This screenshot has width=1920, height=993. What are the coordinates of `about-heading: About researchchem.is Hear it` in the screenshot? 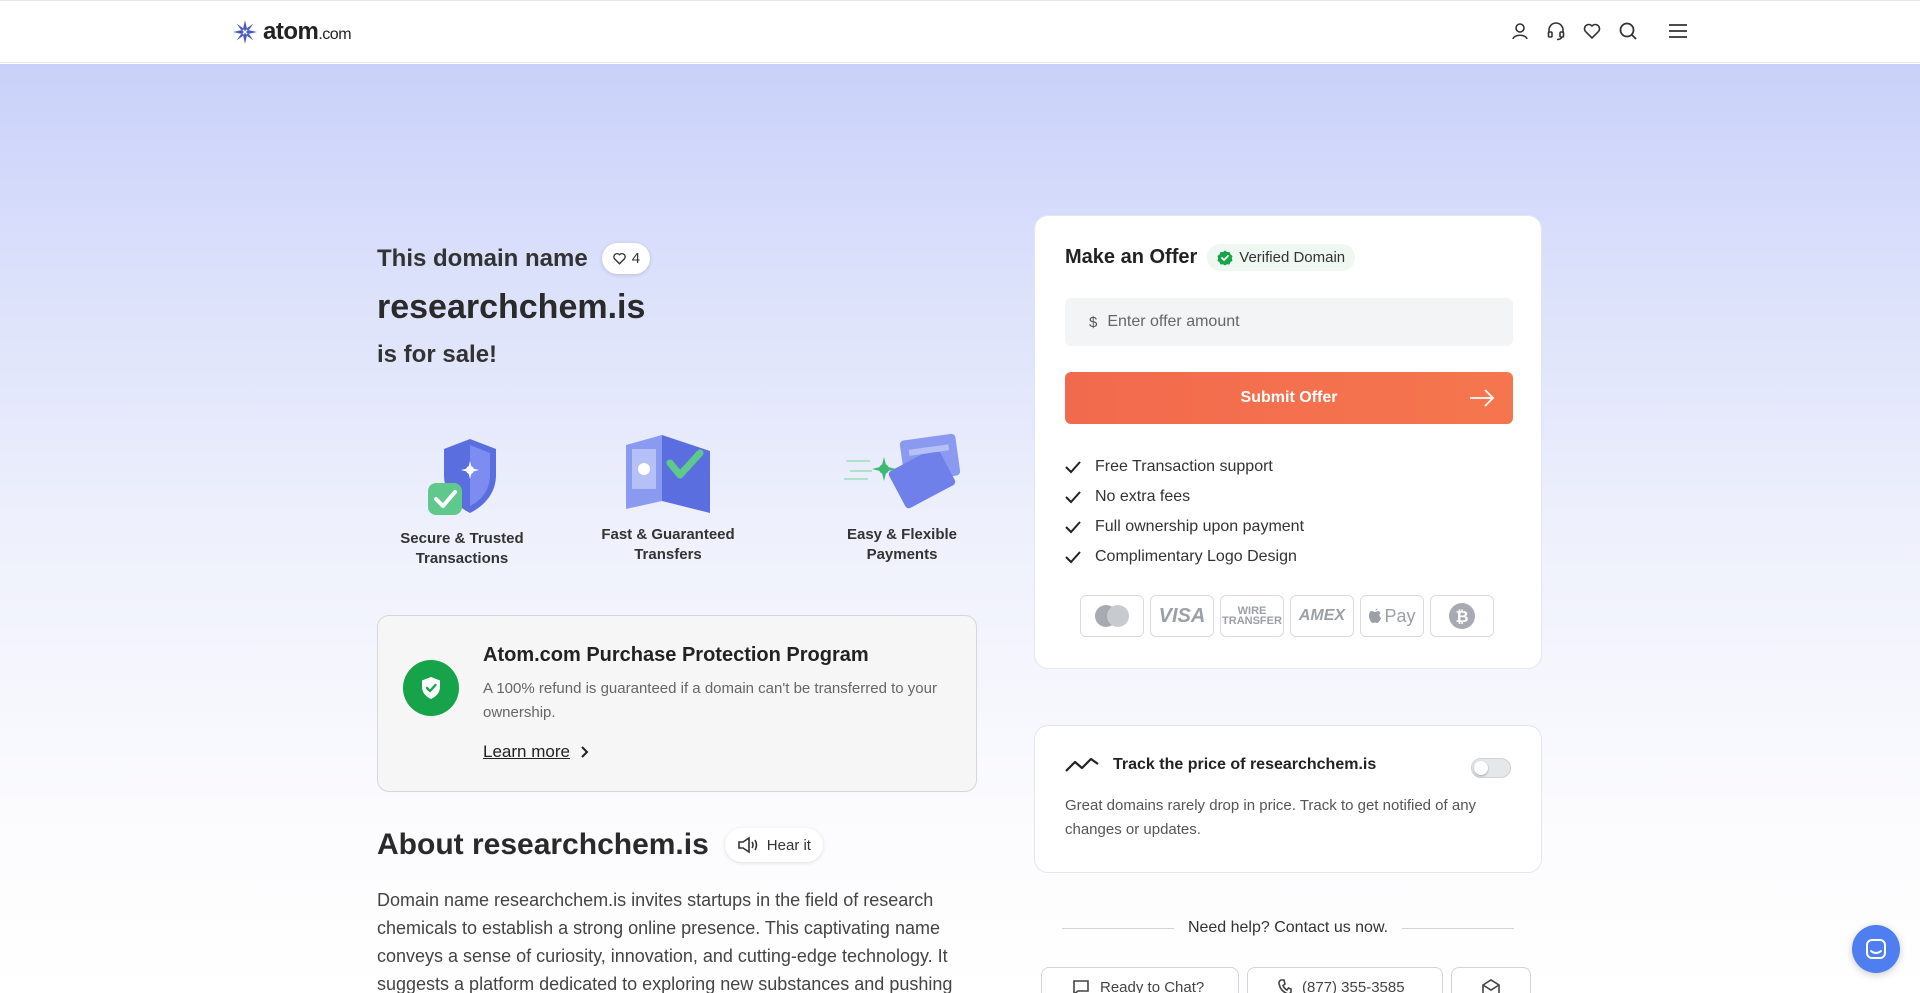 It's located at (600, 845).